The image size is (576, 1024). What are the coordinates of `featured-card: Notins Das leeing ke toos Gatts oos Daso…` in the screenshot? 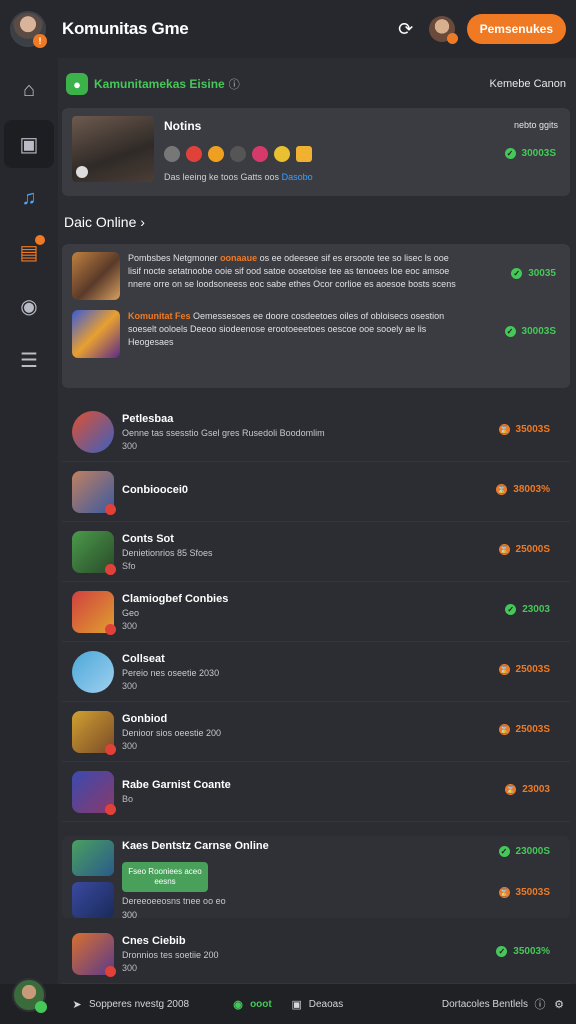 It's located at (316, 152).